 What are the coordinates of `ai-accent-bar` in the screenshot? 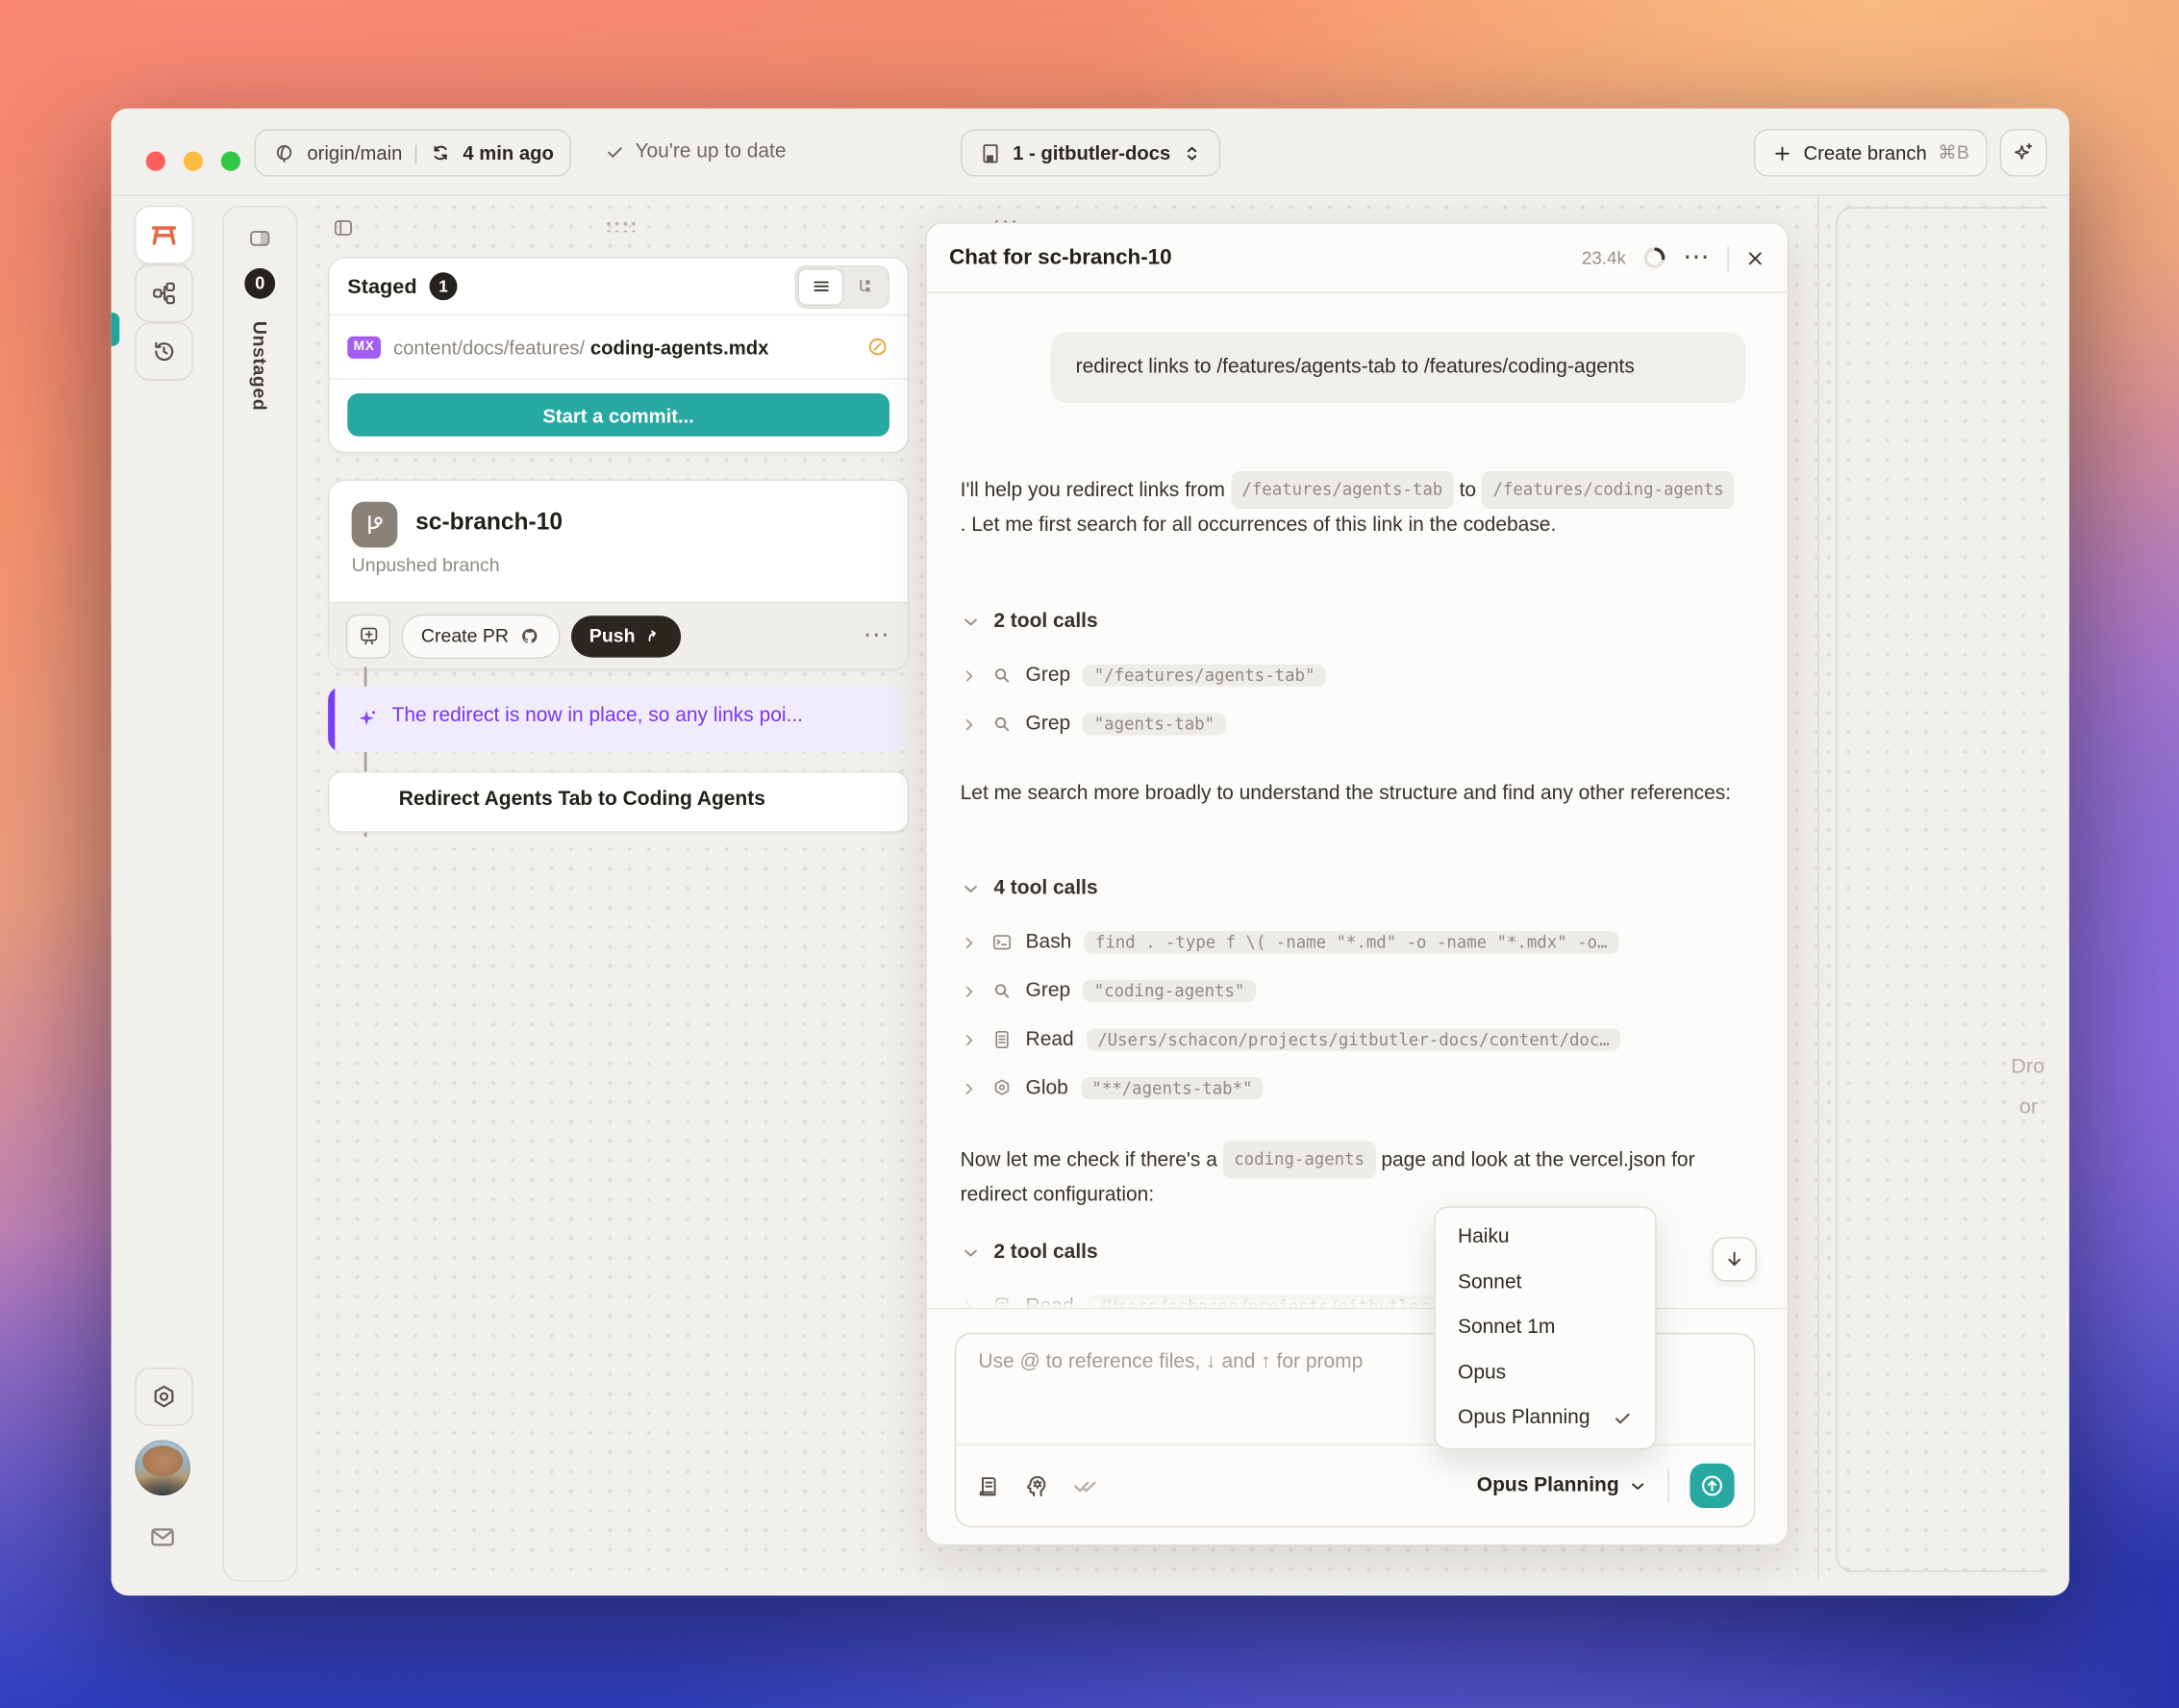 It's located at (332, 719).